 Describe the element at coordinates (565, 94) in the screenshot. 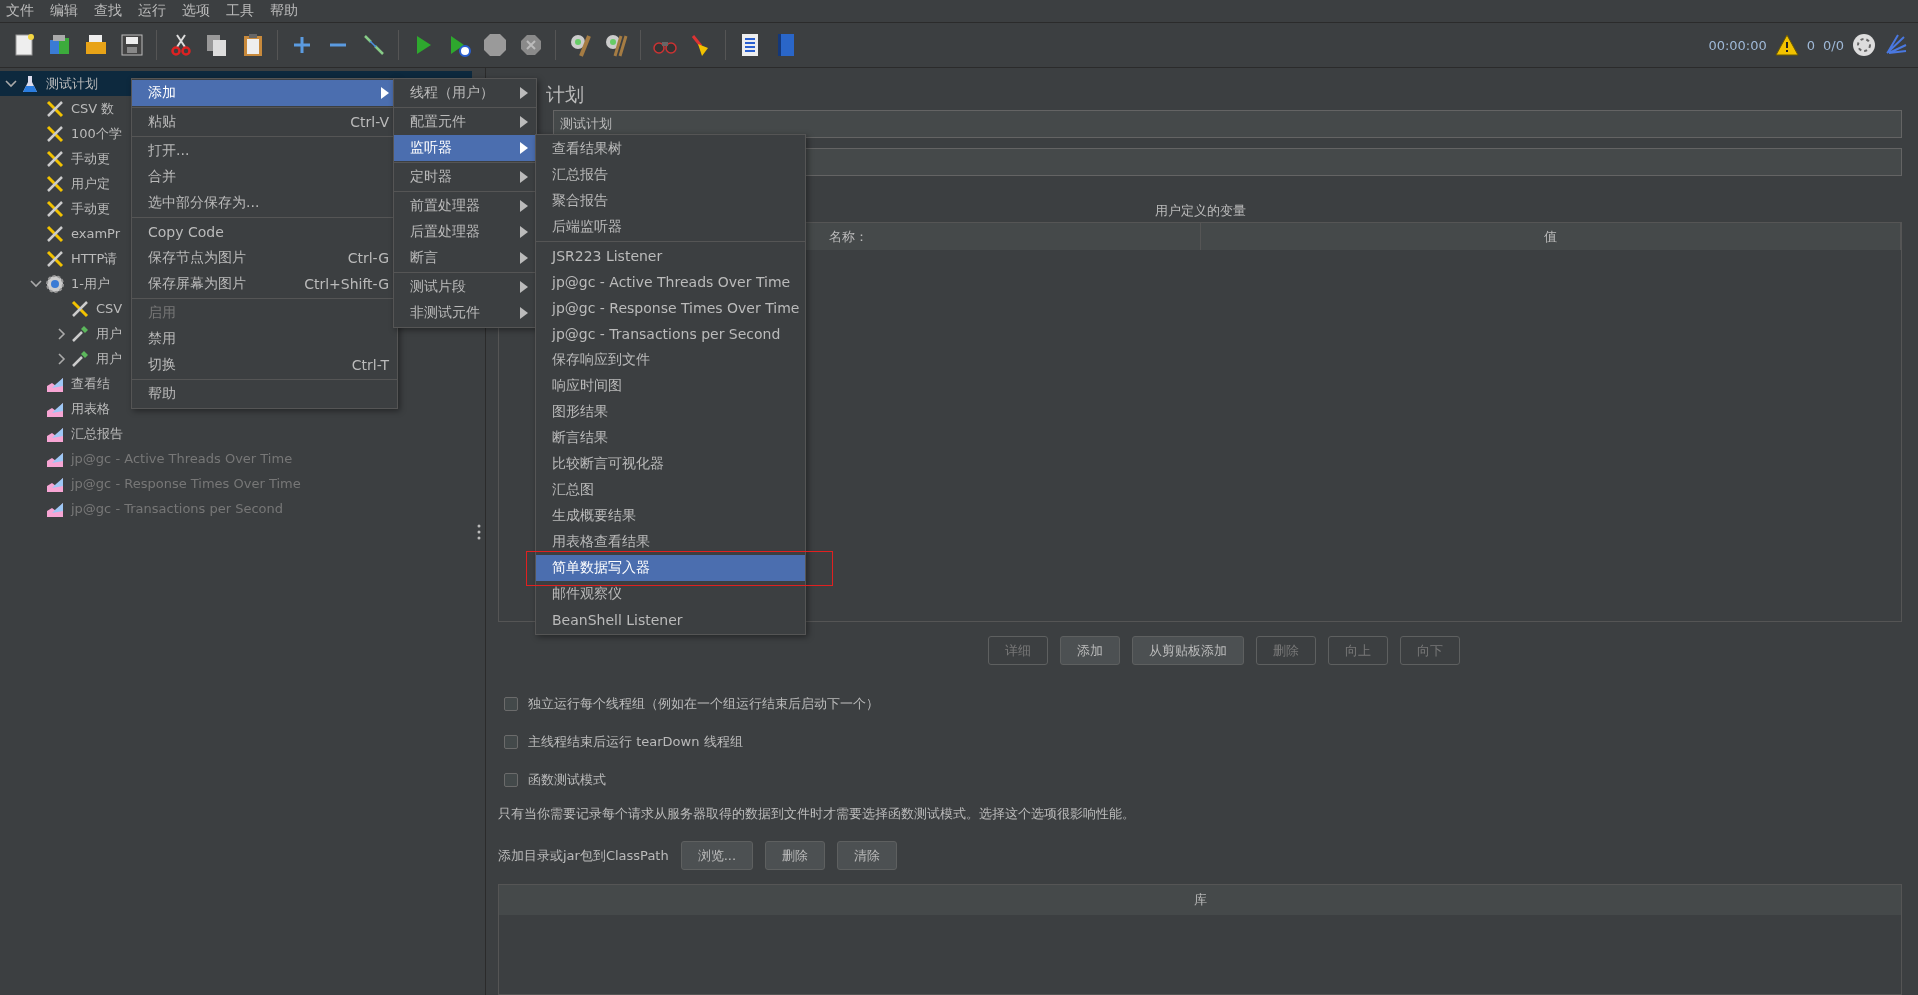

I see `panel-title: 计划` at that location.